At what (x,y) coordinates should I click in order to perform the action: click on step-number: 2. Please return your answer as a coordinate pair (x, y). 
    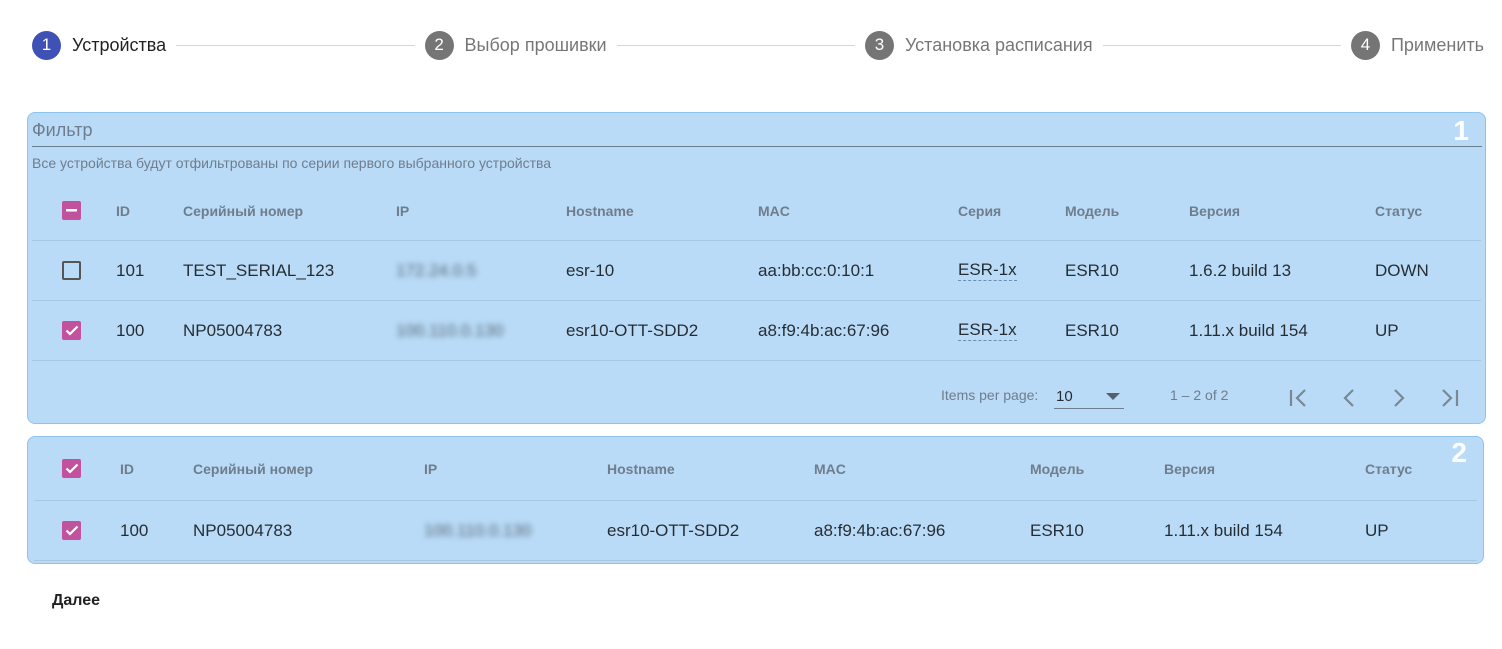
    Looking at the image, I should click on (439, 45).